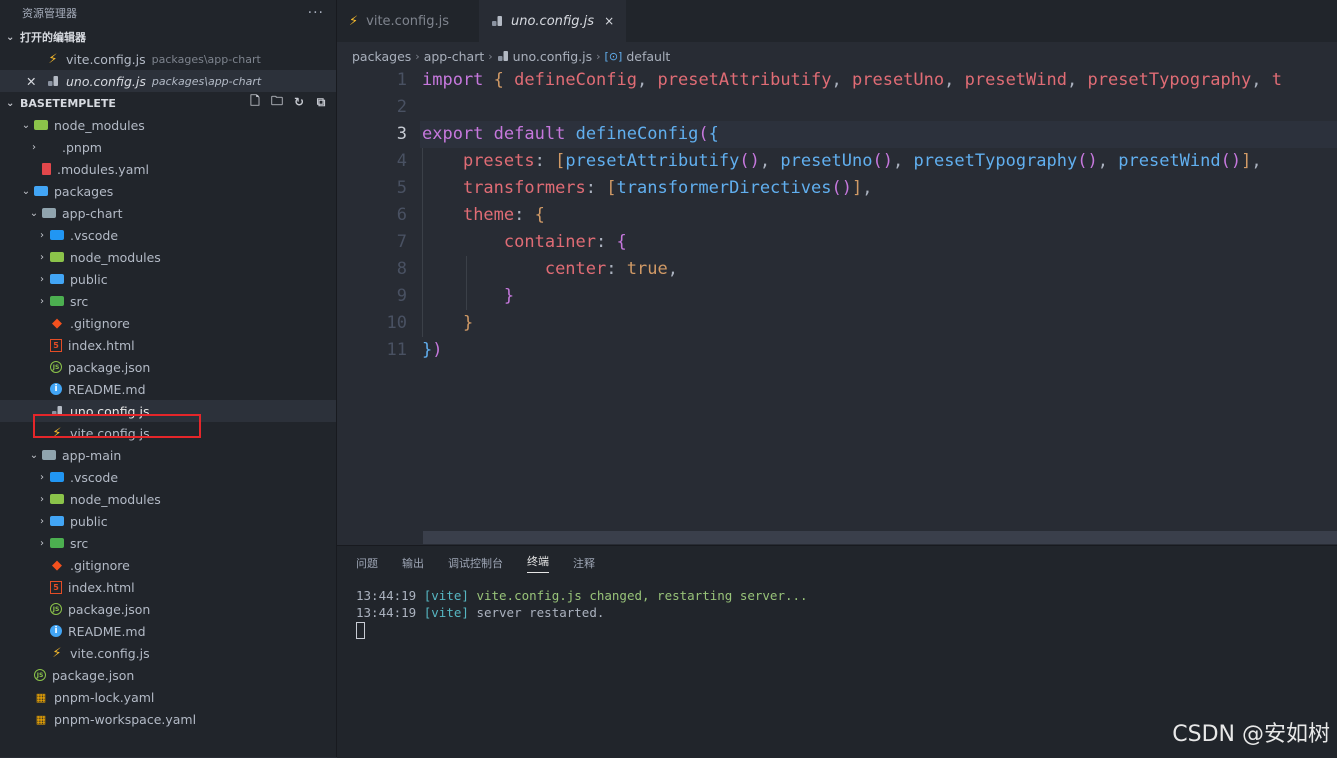 Image resolution: width=1337 pixels, height=758 pixels. I want to click on open-editors-section: ⌄ 打开的编辑器, so click(168, 37).